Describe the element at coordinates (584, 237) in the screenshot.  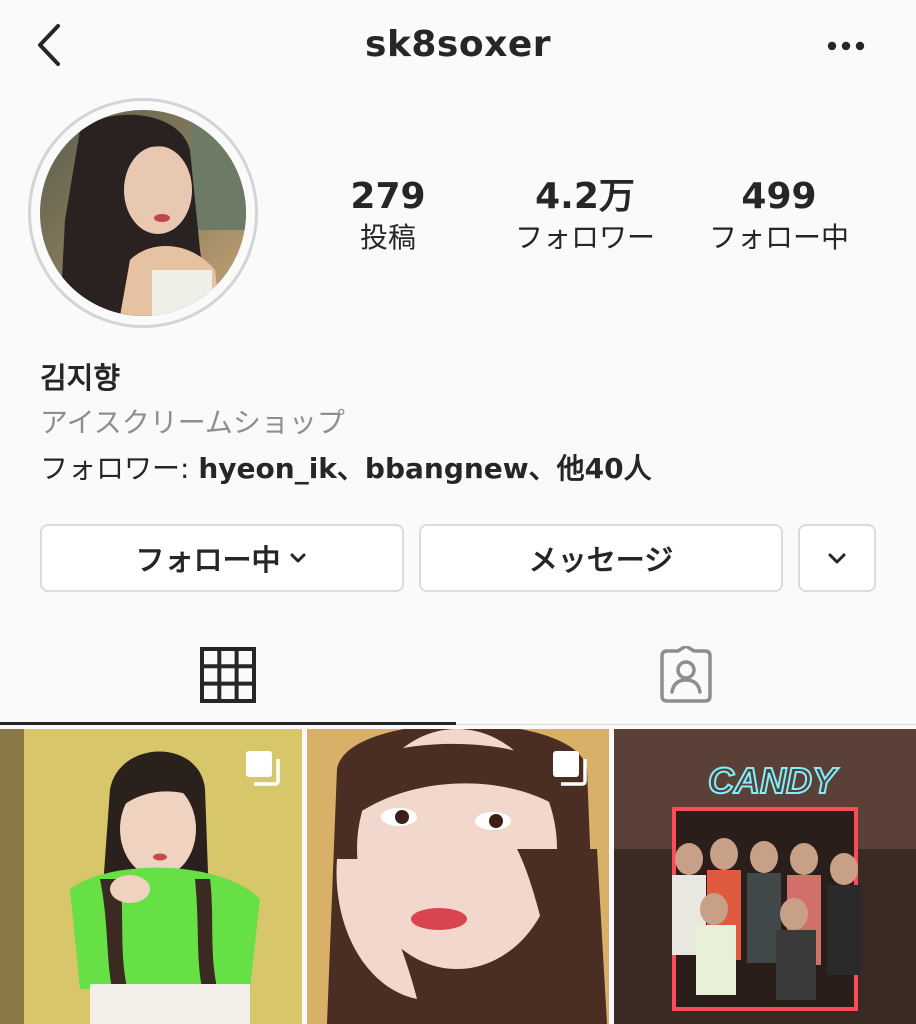
I see `followers-label: フォロワー` at that location.